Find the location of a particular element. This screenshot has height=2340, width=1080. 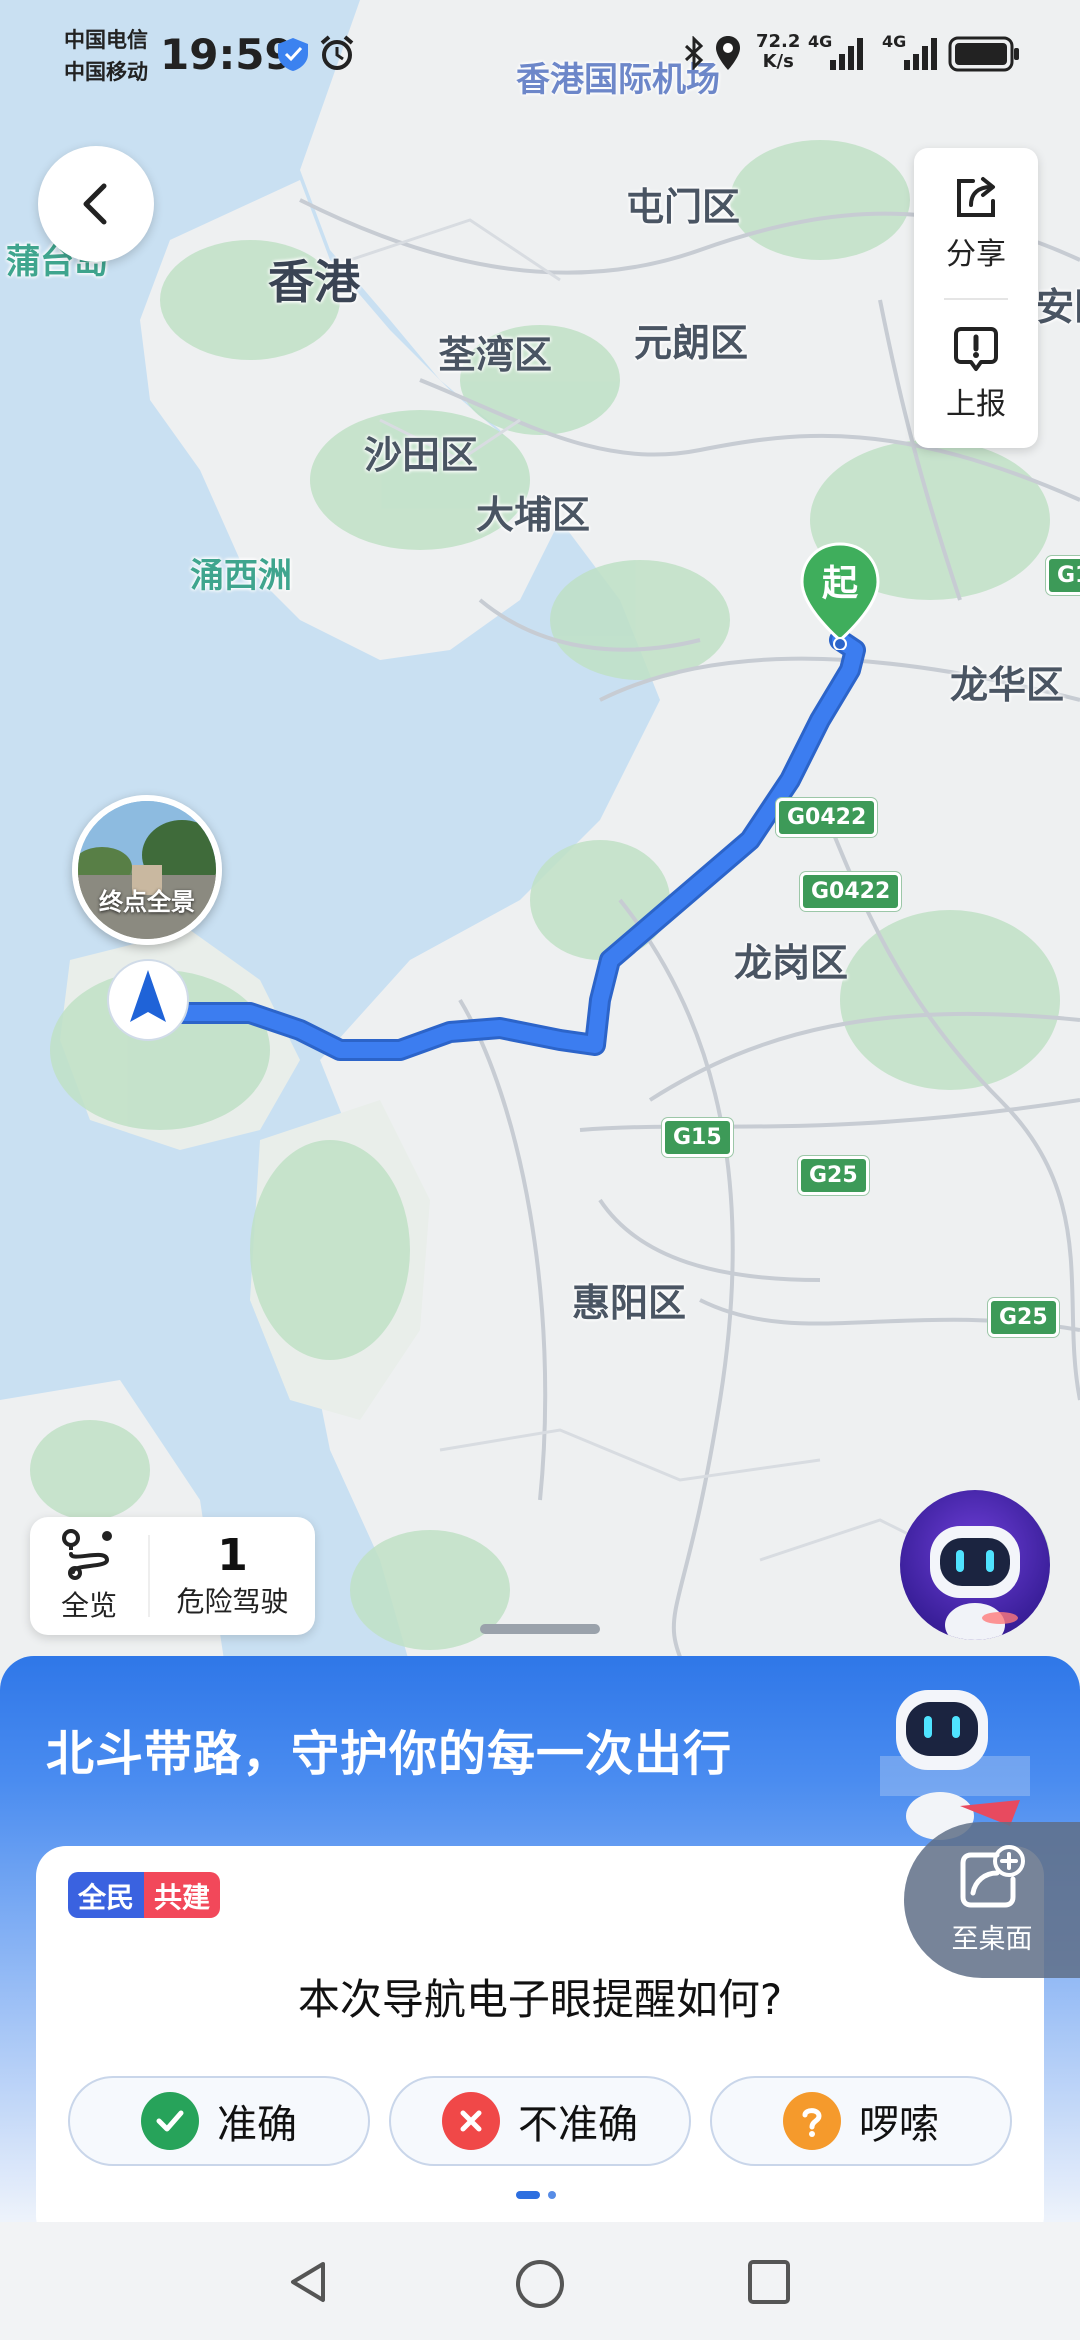

net-speed-unit: K/s is located at coordinates (778, 61).